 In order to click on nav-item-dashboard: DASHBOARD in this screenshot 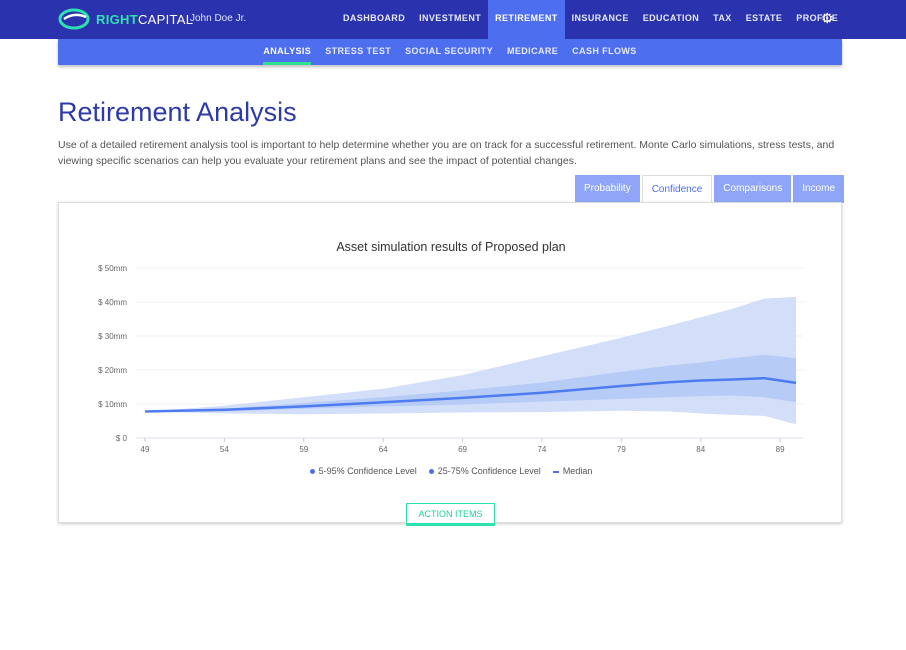, I will do `click(374, 19)`.